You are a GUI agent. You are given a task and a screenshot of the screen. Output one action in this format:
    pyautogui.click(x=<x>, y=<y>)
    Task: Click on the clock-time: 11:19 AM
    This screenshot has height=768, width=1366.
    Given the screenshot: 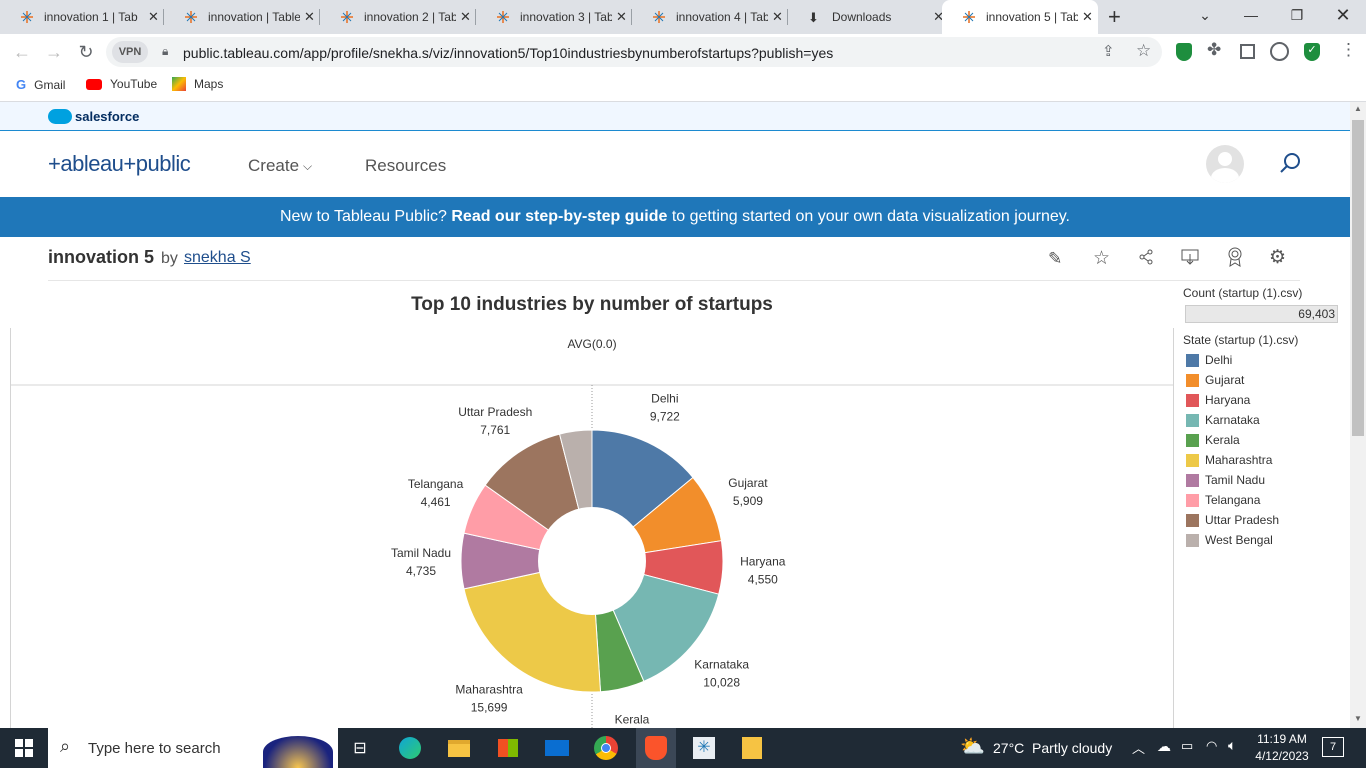 What is the action you would take?
    pyautogui.click(x=1282, y=739)
    